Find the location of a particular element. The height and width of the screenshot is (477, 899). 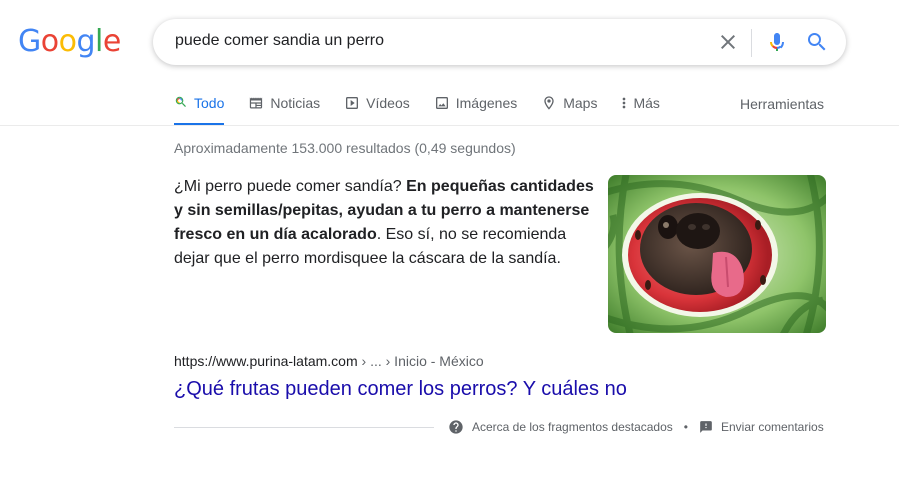

tab-label: Más is located at coordinates (646, 103).